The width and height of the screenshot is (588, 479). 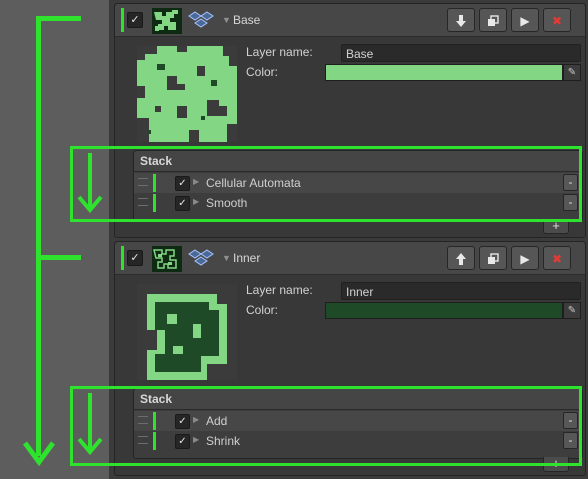 I want to click on layer-name-field: Base, so click(x=461, y=53).